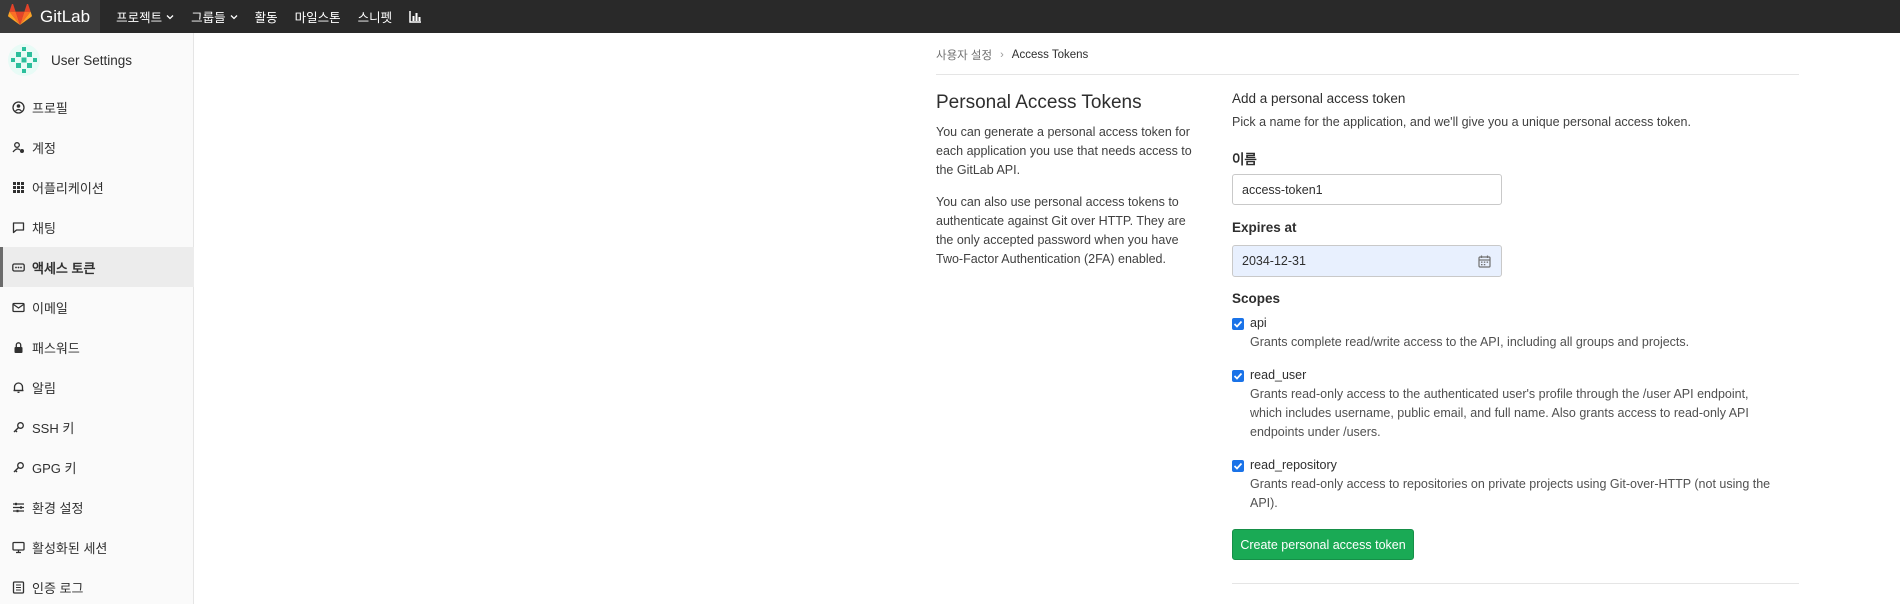 This screenshot has height=604, width=1900. Describe the element at coordinates (18, 187) in the screenshot. I see `applications-icon` at that location.